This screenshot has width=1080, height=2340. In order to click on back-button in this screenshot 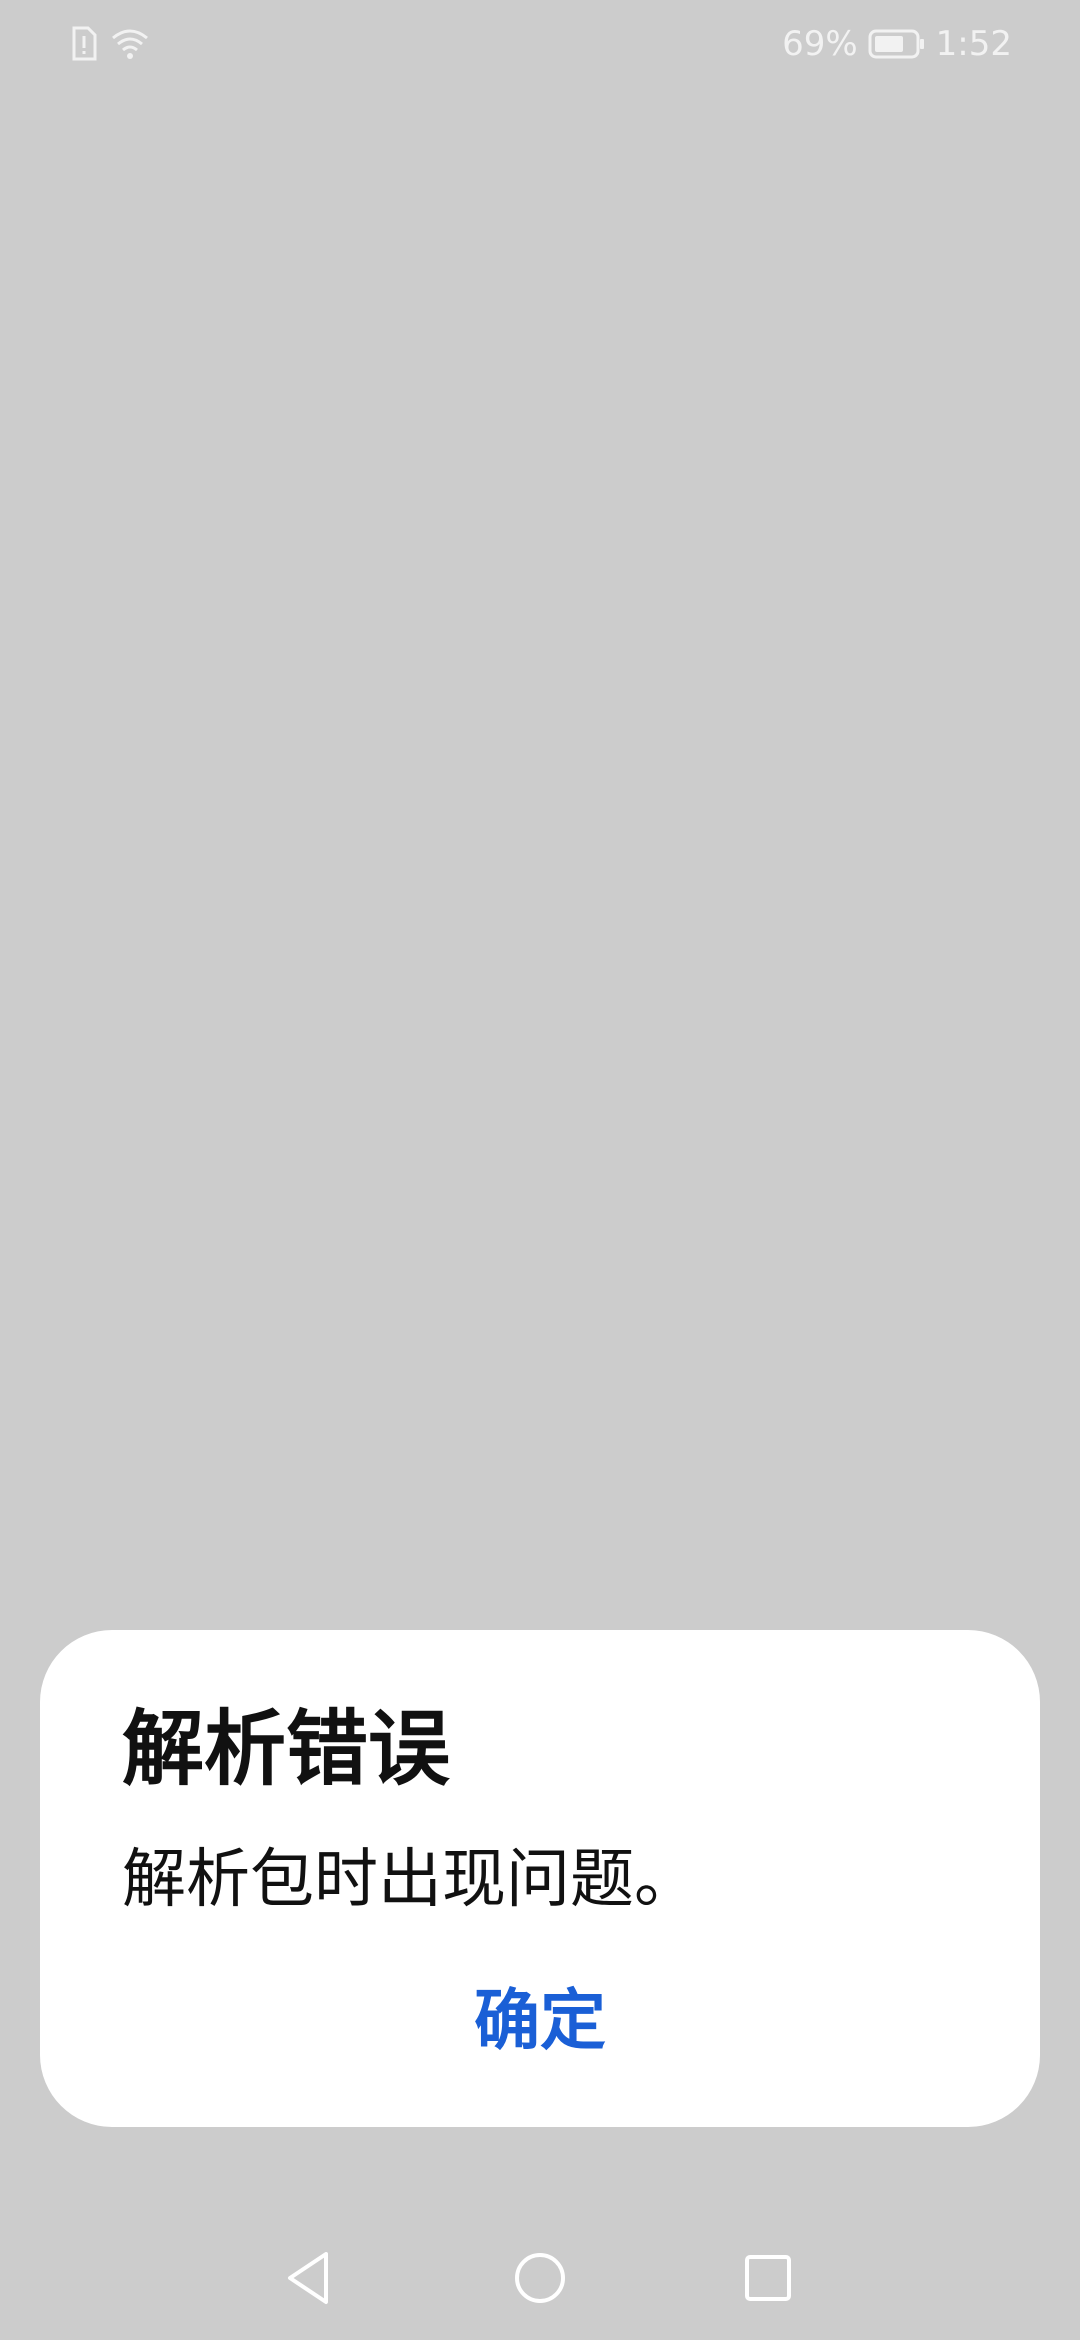, I will do `click(308, 2280)`.